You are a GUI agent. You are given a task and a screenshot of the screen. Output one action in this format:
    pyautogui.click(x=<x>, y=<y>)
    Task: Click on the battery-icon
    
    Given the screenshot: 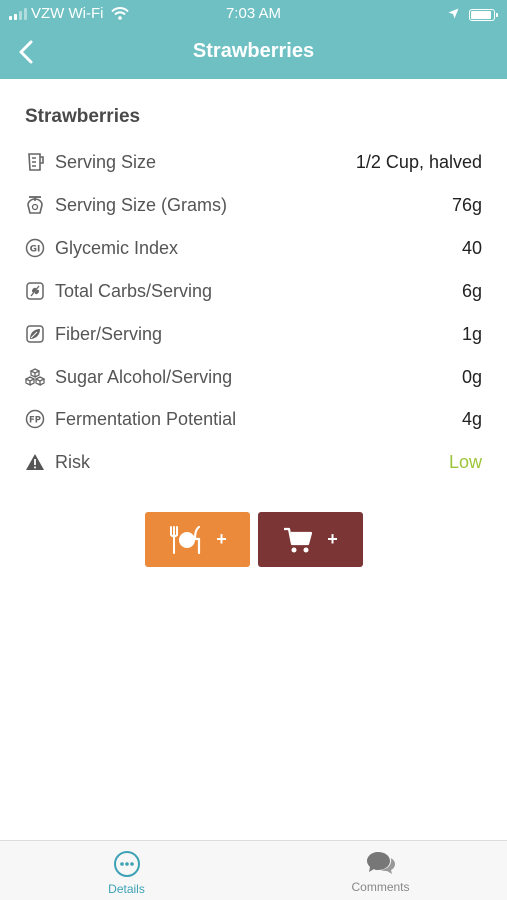 What is the action you would take?
    pyautogui.click(x=483, y=14)
    